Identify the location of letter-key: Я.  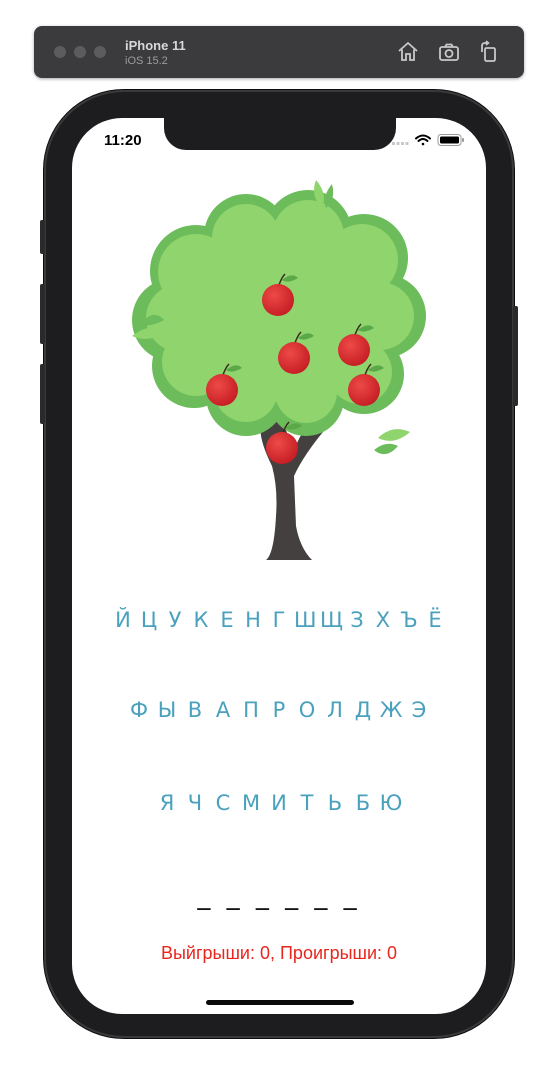
(167, 803).